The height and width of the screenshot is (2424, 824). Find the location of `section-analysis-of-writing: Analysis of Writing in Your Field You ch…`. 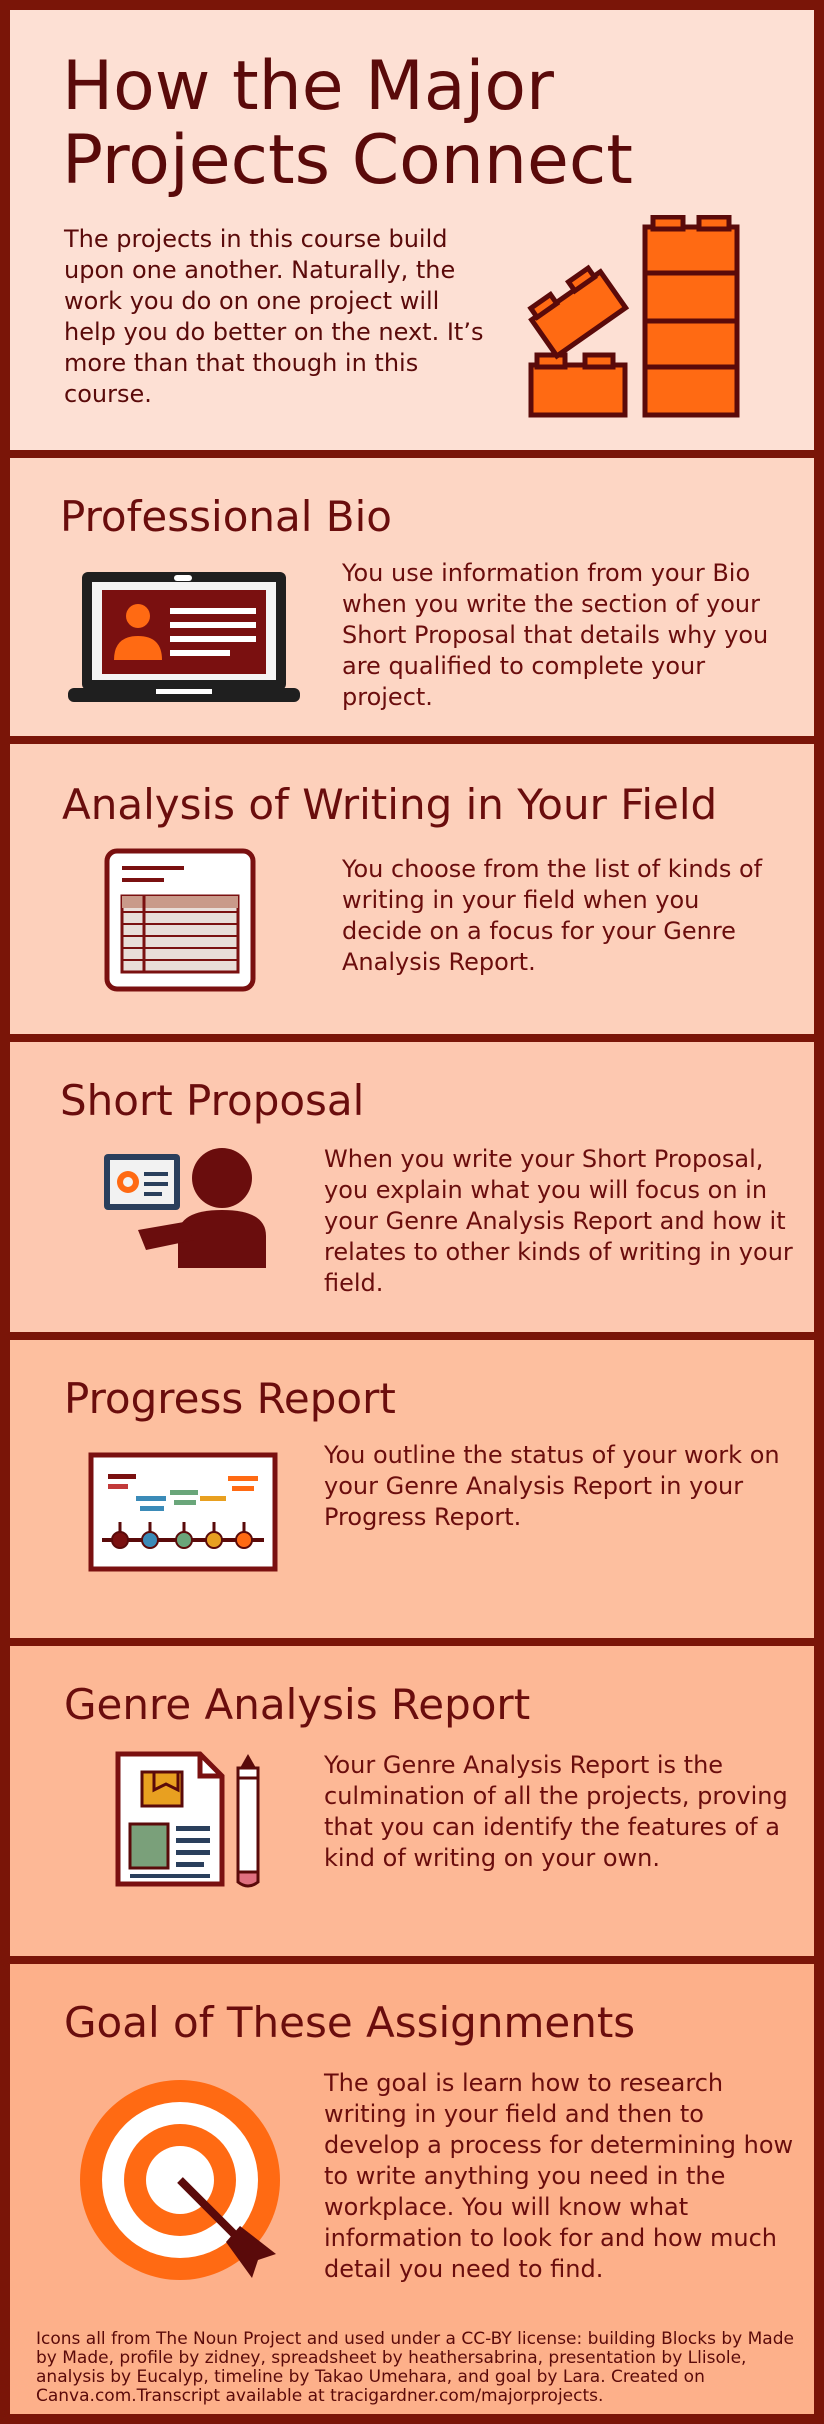

section-analysis-of-writing: Analysis of Writing in Your Field You ch… is located at coordinates (412, 889).